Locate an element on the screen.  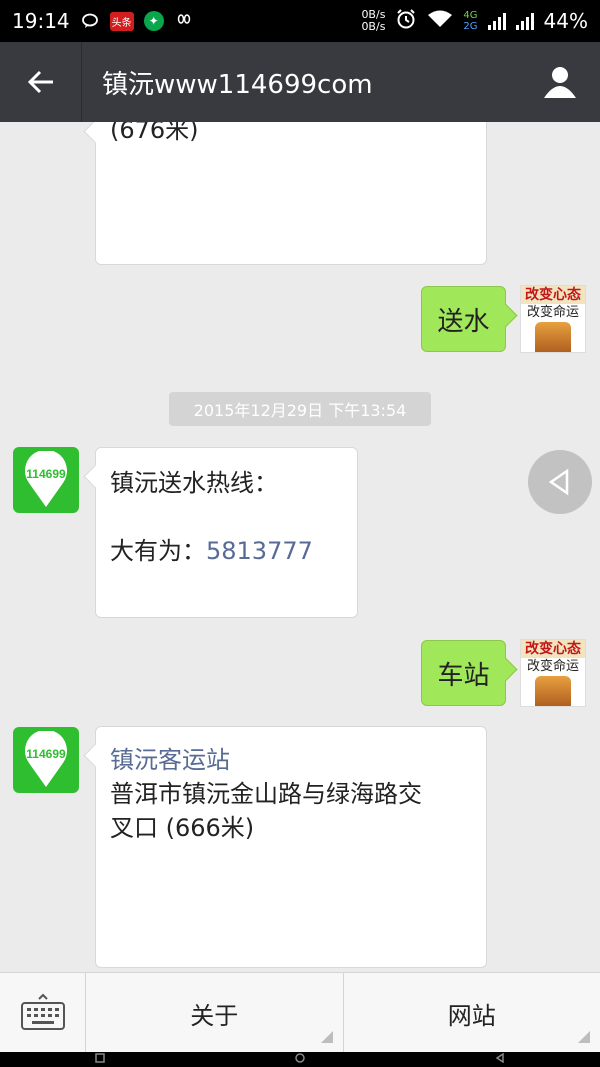
back-button is located at coordinates (41, 82).